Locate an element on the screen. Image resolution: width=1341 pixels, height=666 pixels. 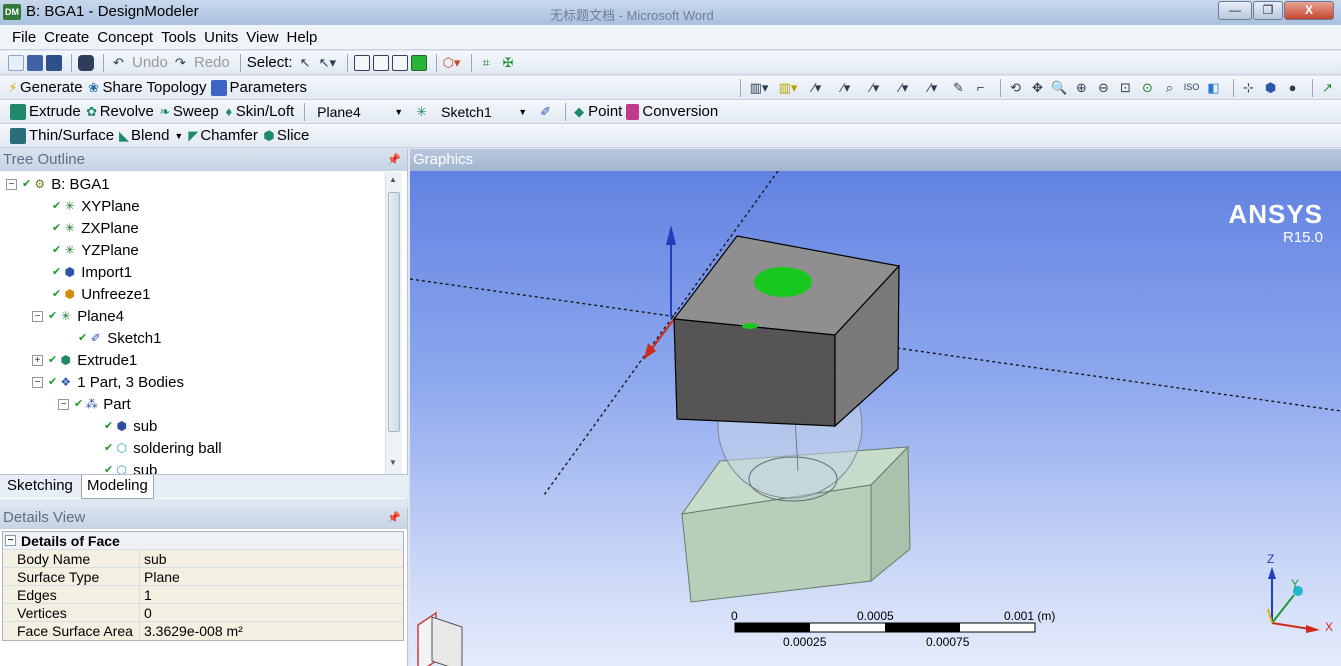
rotate-icon: ⟲ is located at coordinates (1015, 87).